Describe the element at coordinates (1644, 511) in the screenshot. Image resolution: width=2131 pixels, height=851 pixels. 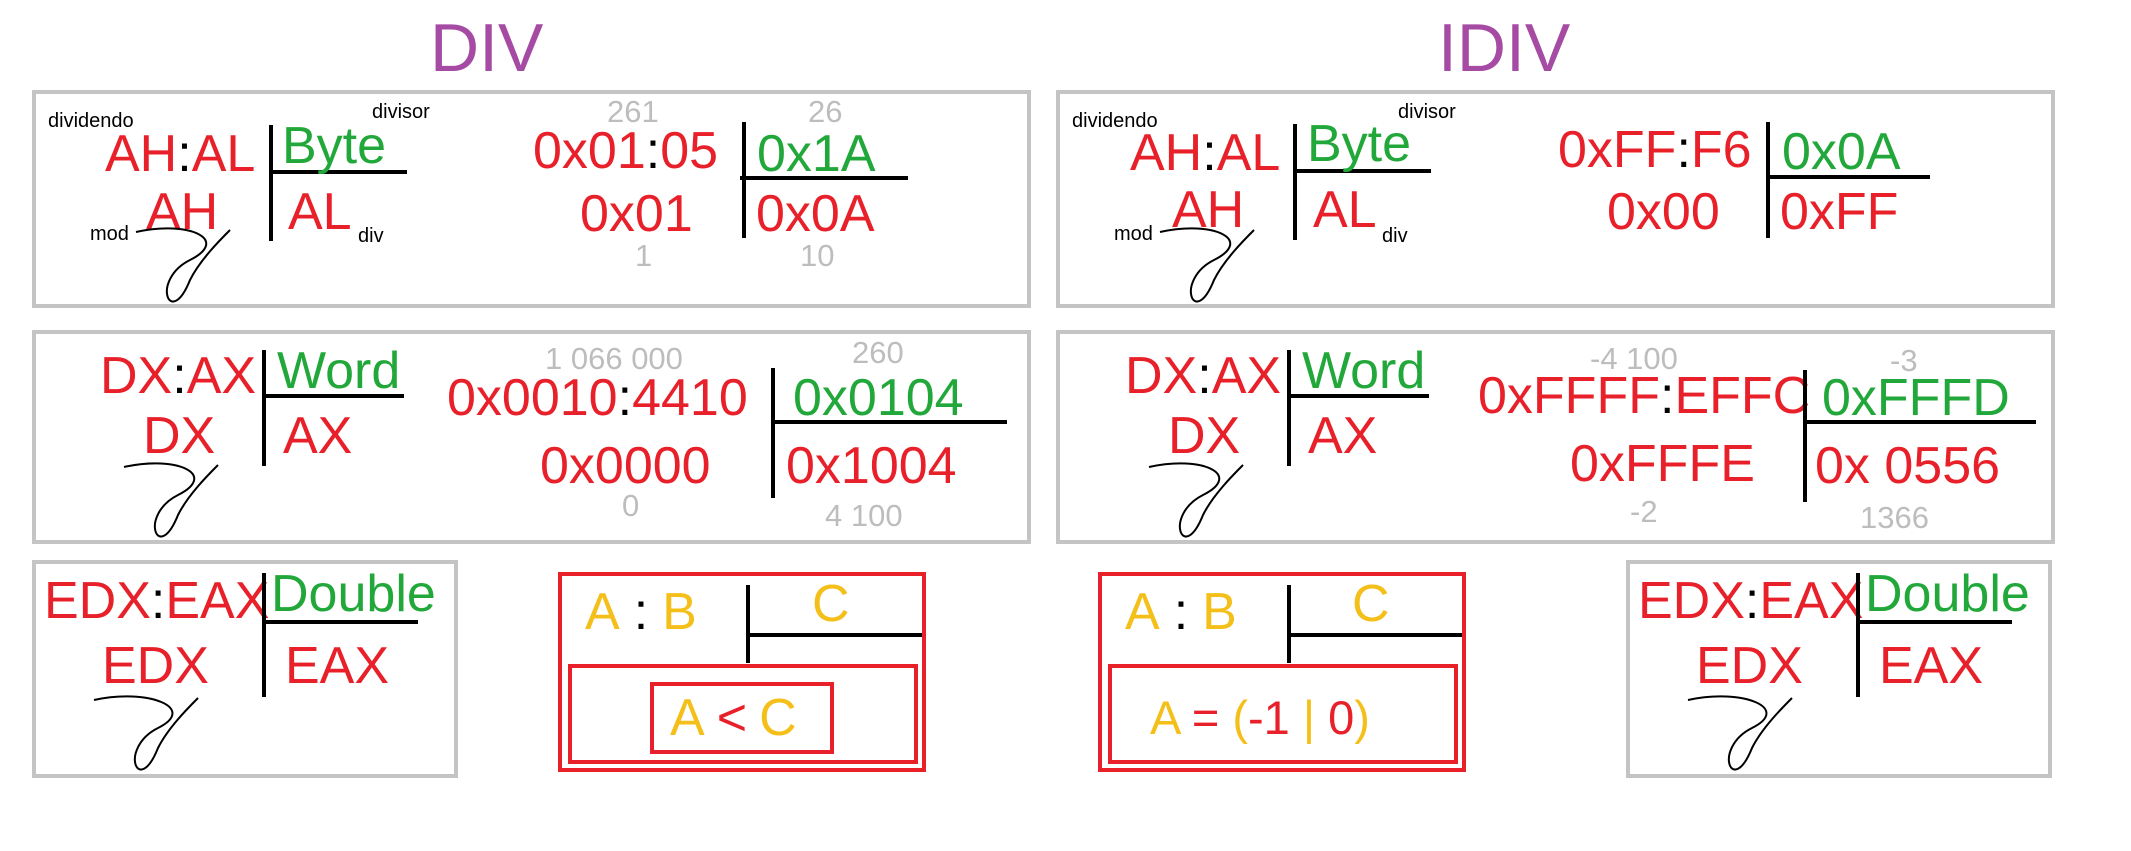
I see `remainder-decimal: -2` at that location.